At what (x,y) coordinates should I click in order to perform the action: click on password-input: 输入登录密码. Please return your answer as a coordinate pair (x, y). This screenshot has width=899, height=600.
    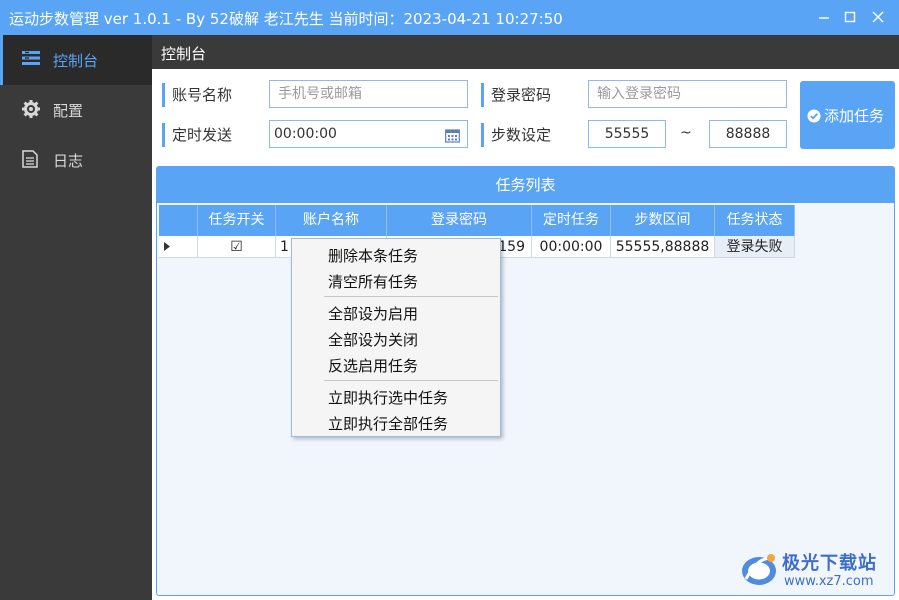
    Looking at the image, I should click on (687, 94).